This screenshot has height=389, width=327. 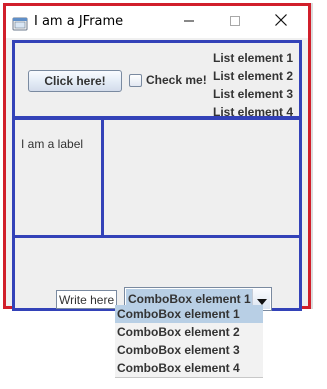 I want to click on maximize-button, so click(x=235, y=22).